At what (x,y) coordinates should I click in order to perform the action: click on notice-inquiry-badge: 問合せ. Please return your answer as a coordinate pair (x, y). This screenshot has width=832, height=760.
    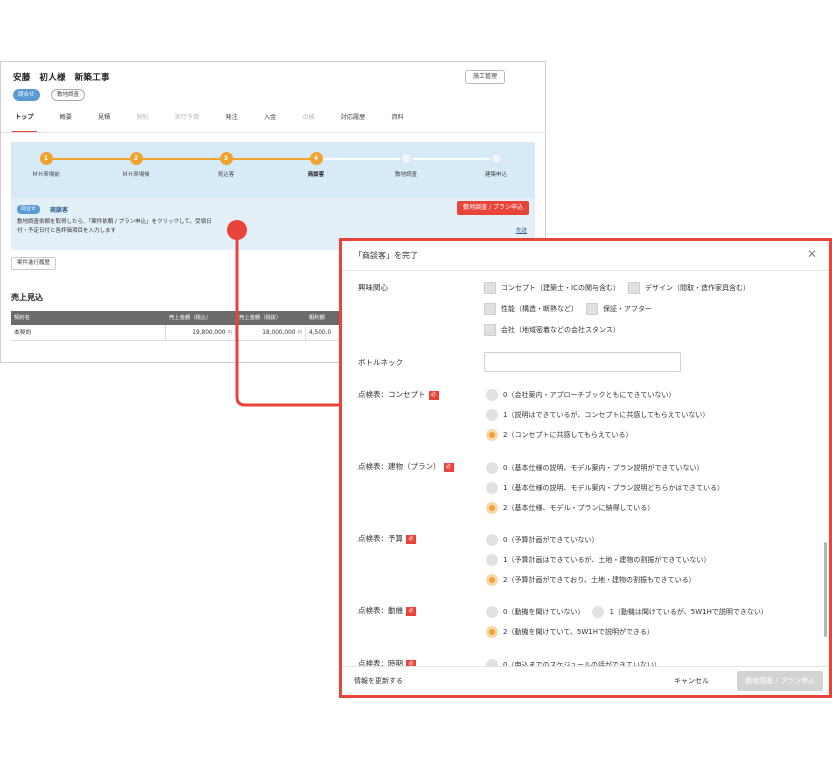
    Looking at the image, I should click on (29, 209).